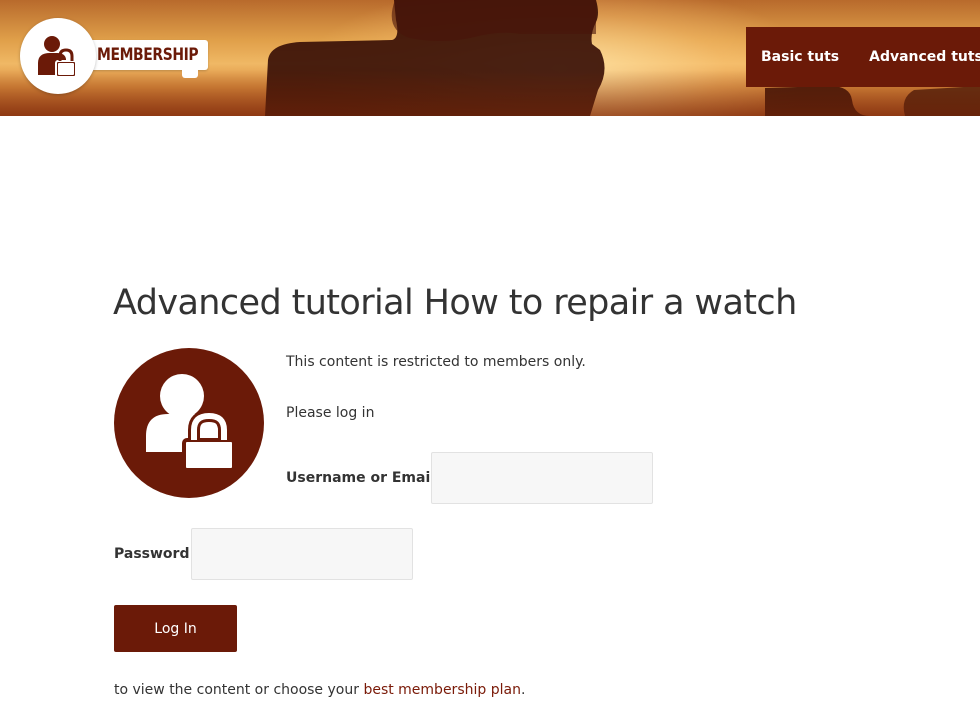  I want to click on login-button: Log In, so click(175, 628).